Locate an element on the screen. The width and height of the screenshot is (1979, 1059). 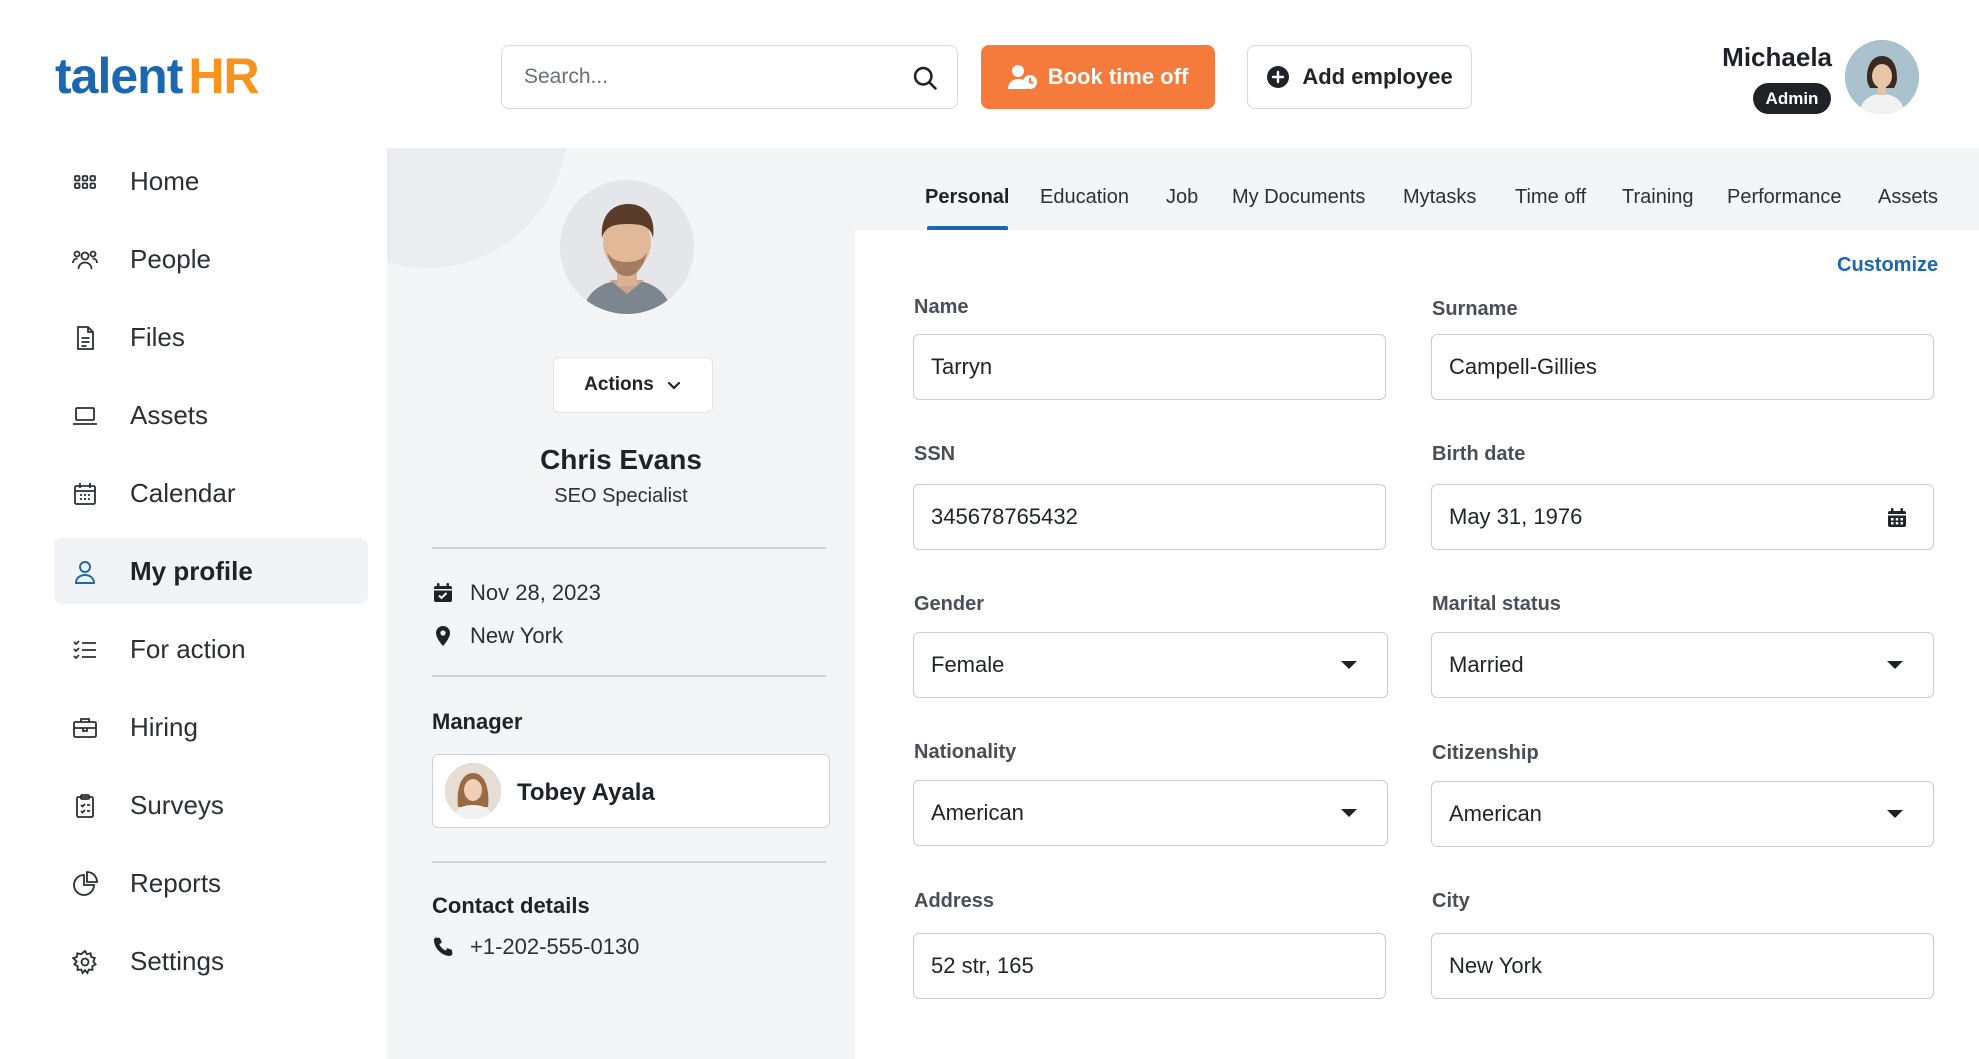
manager-avatar is located at coordinates (473, 791).